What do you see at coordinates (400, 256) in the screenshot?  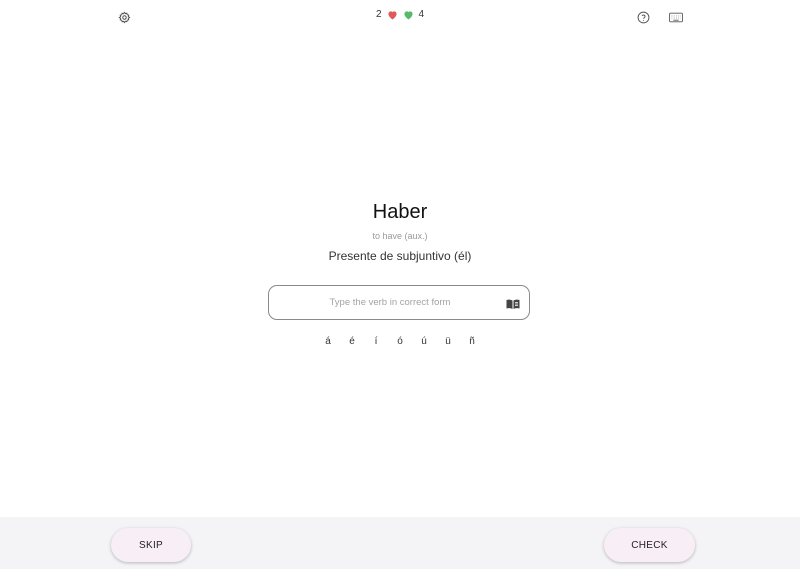 I see `tense-label: Presente de subjuntivo (él)` at bounding box center [400, 256].